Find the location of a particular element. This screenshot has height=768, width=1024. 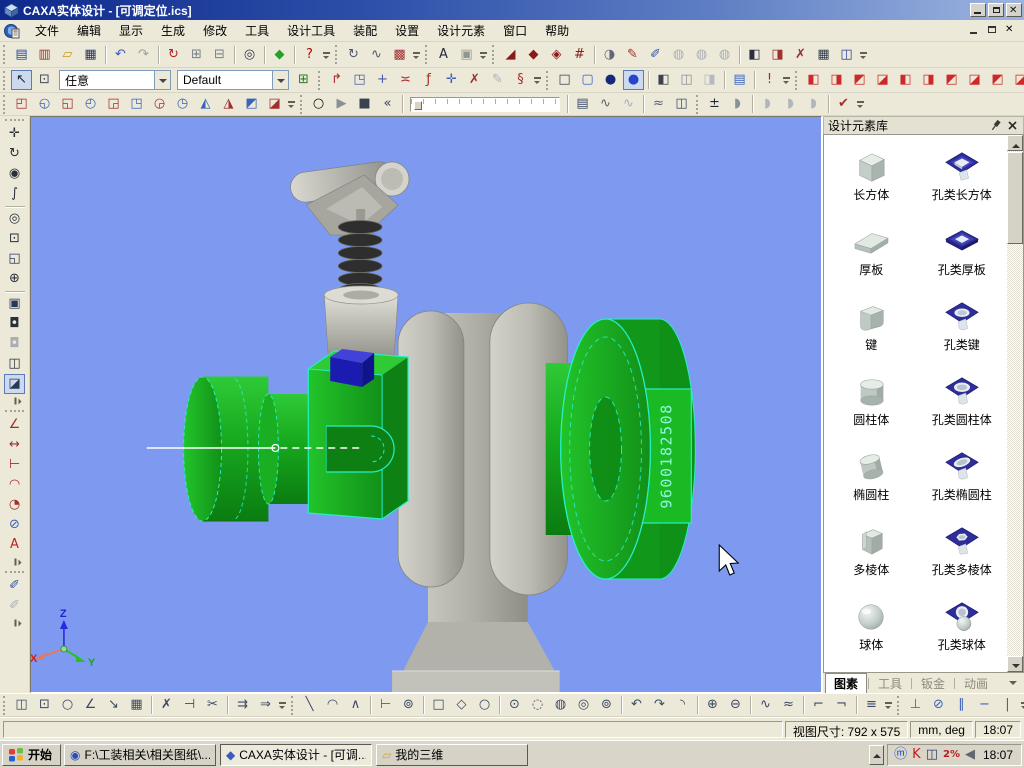

sketch-zoom: ⊡ is located at coordinates (44, 705).